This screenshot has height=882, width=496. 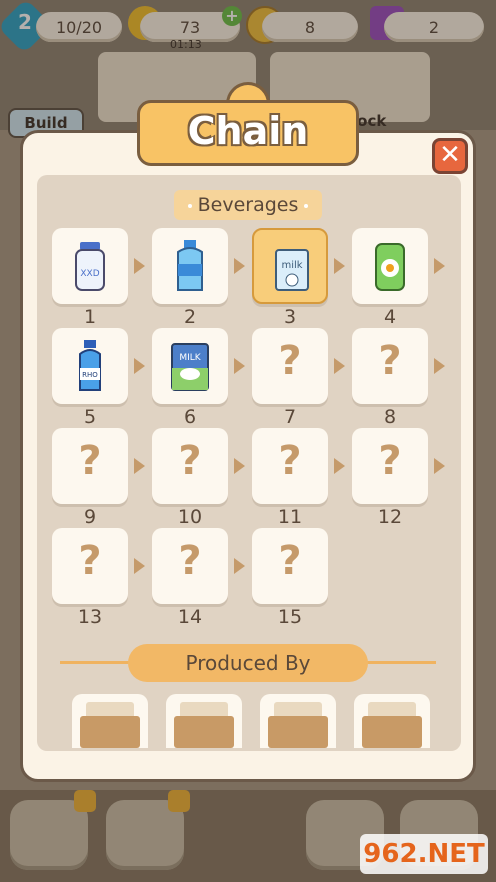 I want to click on chain-tile-number: 4, so click(x=390, y=317).